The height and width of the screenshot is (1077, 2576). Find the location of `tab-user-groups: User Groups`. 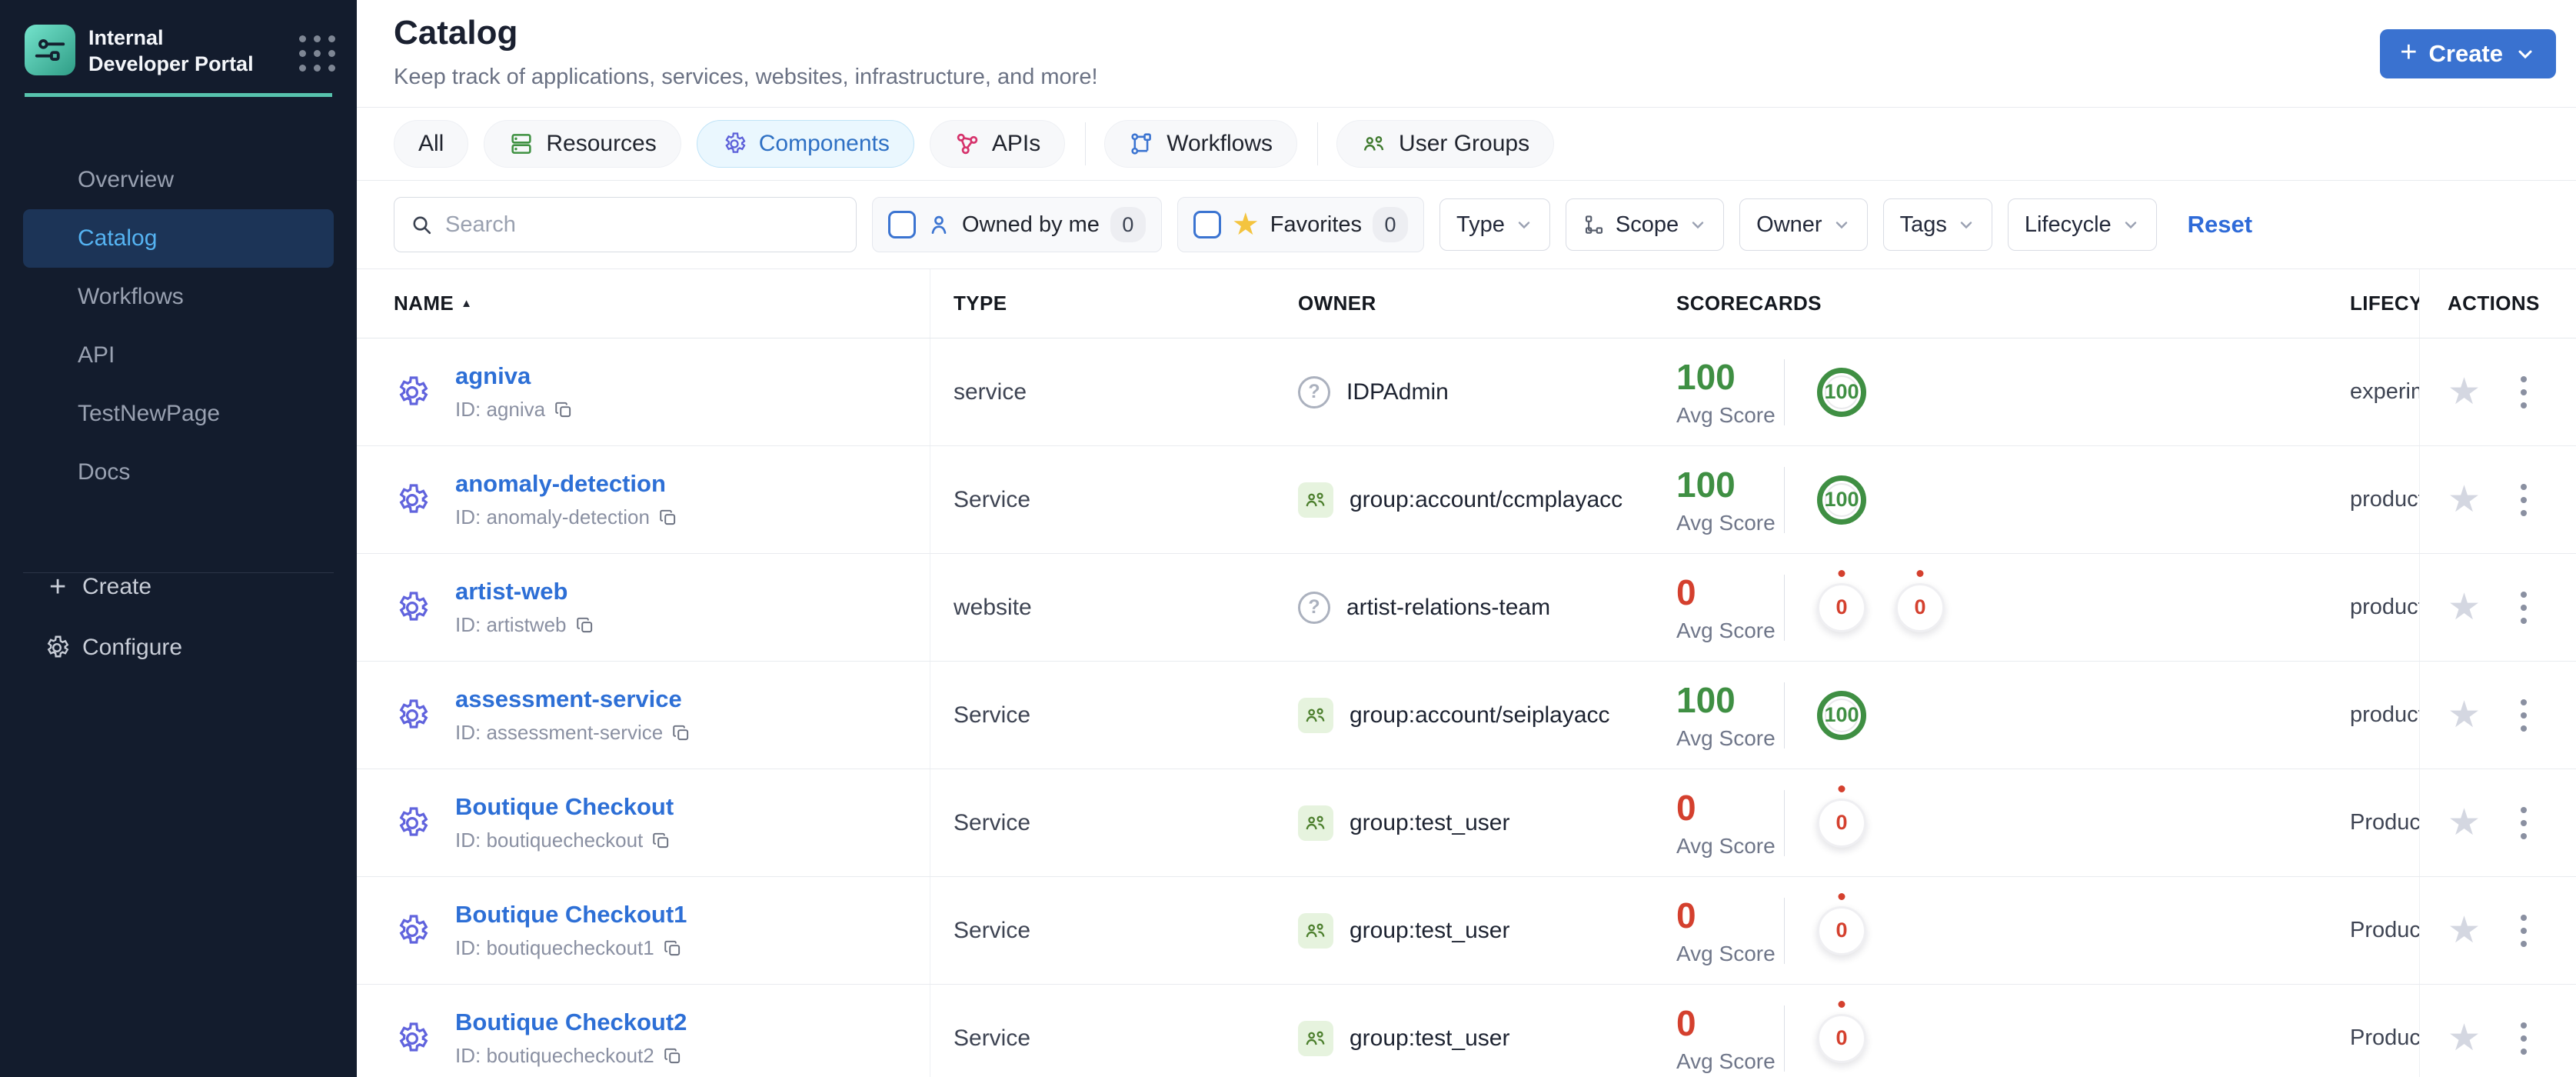

tab-user-groups: User Groups is located at coordinates (1445, 144).